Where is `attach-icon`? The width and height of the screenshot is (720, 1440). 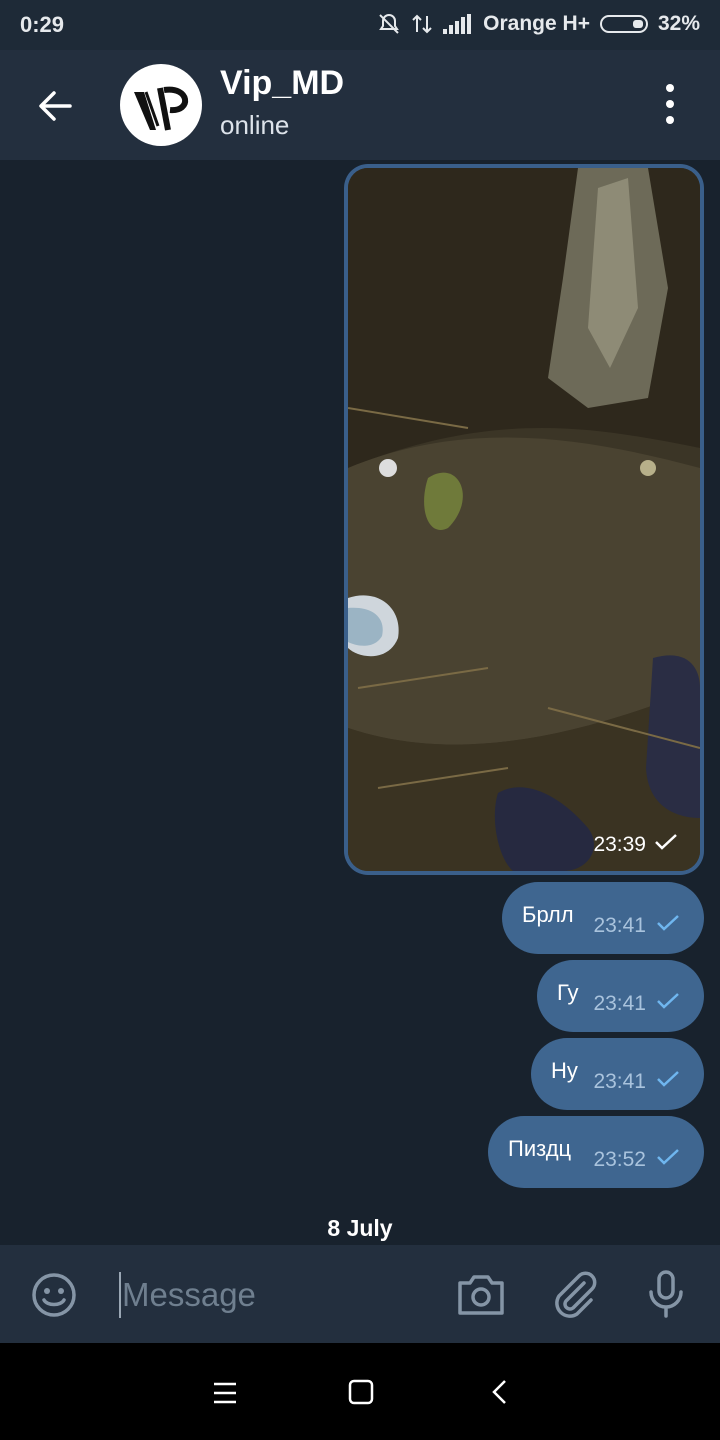 attach-icon is located at coordinates (574, 1296).